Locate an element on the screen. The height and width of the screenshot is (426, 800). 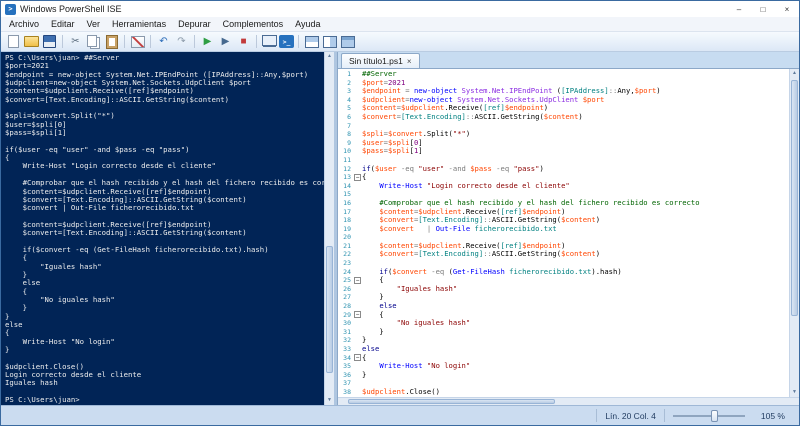
editor-line: 28 else is located at coordinates (568, 306).